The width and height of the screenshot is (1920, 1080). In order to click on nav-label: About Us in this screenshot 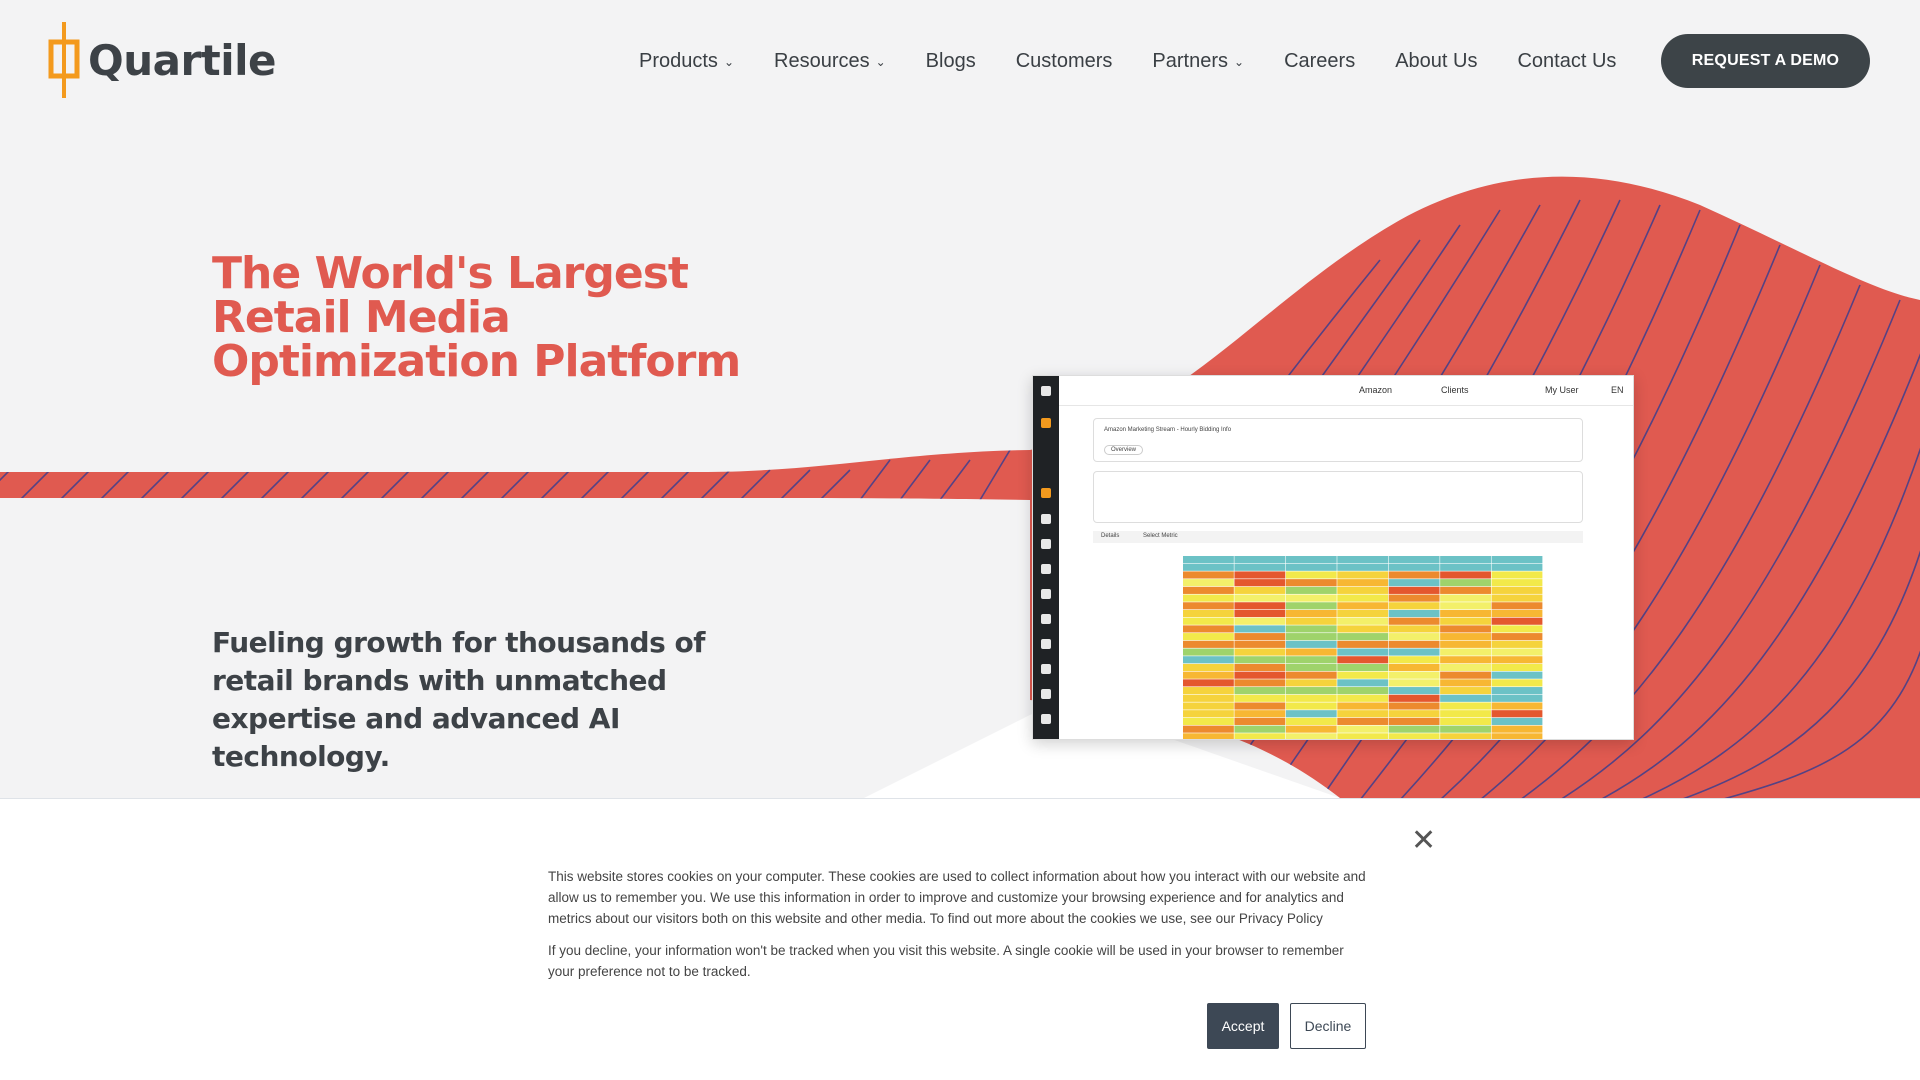, I will do `click(1436, 61)`.